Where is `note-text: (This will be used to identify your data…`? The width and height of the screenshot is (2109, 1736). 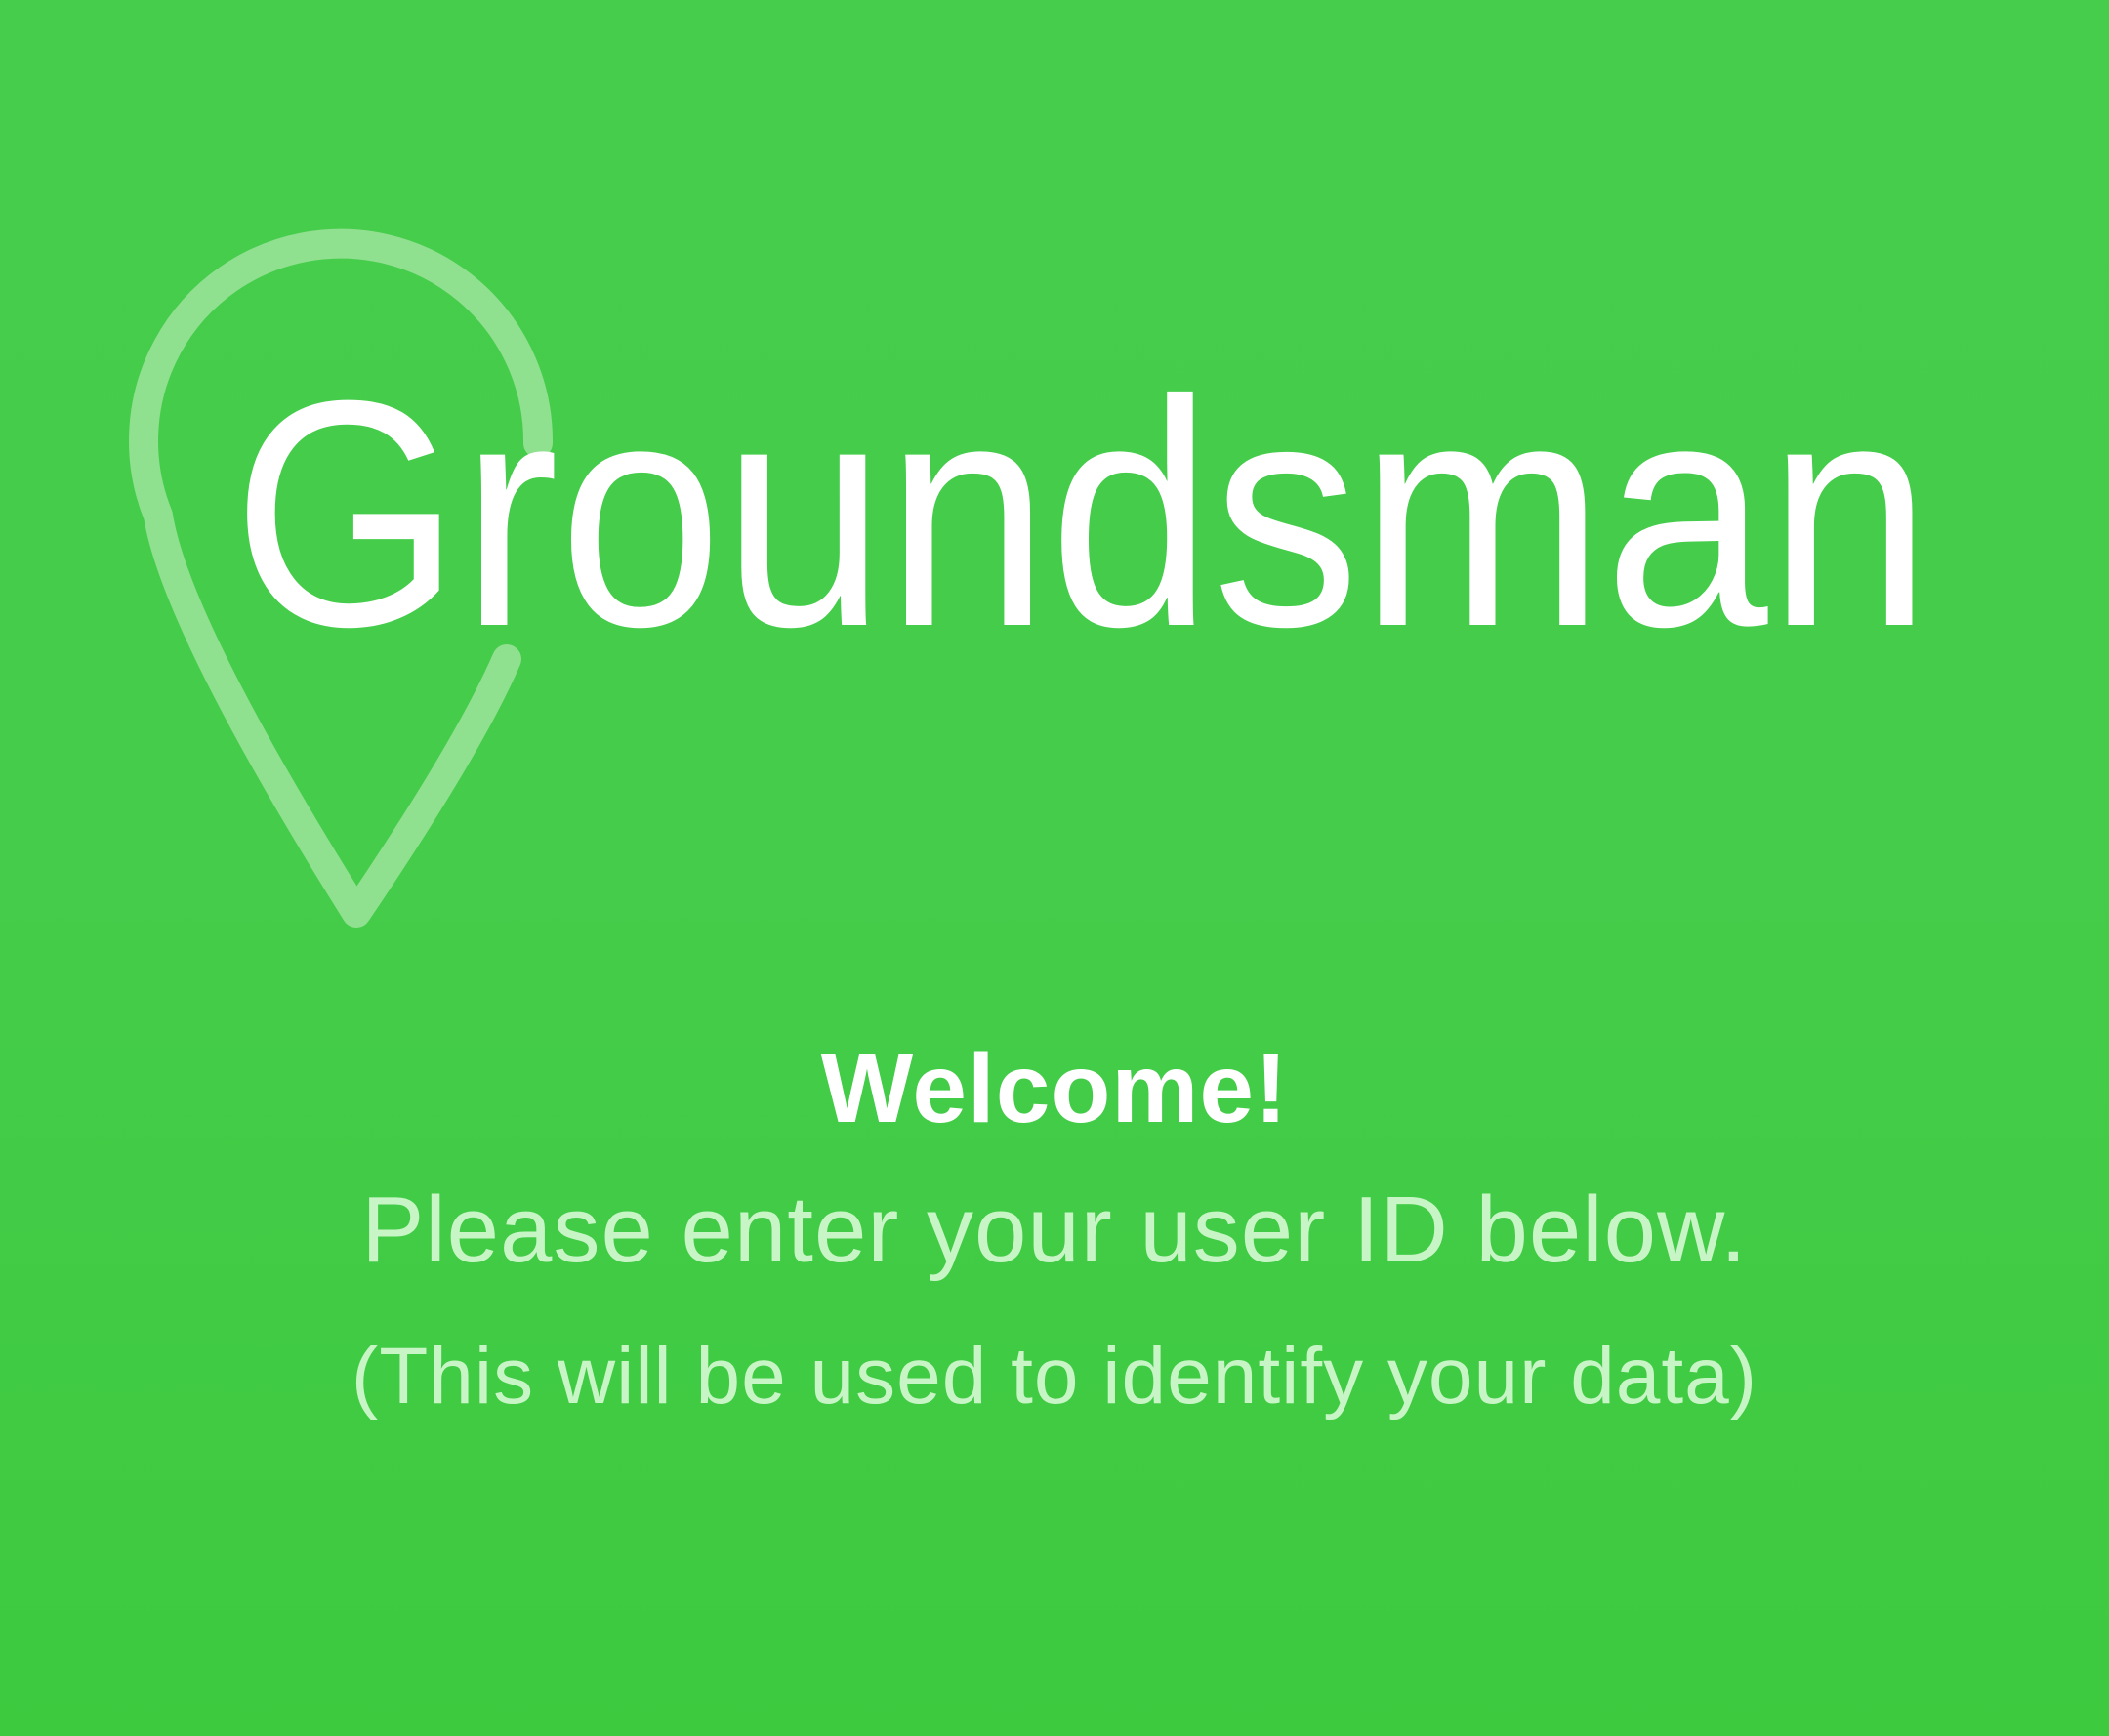
note-text: (This will be used to identify your data… is located at coordinates (1054, 1377).